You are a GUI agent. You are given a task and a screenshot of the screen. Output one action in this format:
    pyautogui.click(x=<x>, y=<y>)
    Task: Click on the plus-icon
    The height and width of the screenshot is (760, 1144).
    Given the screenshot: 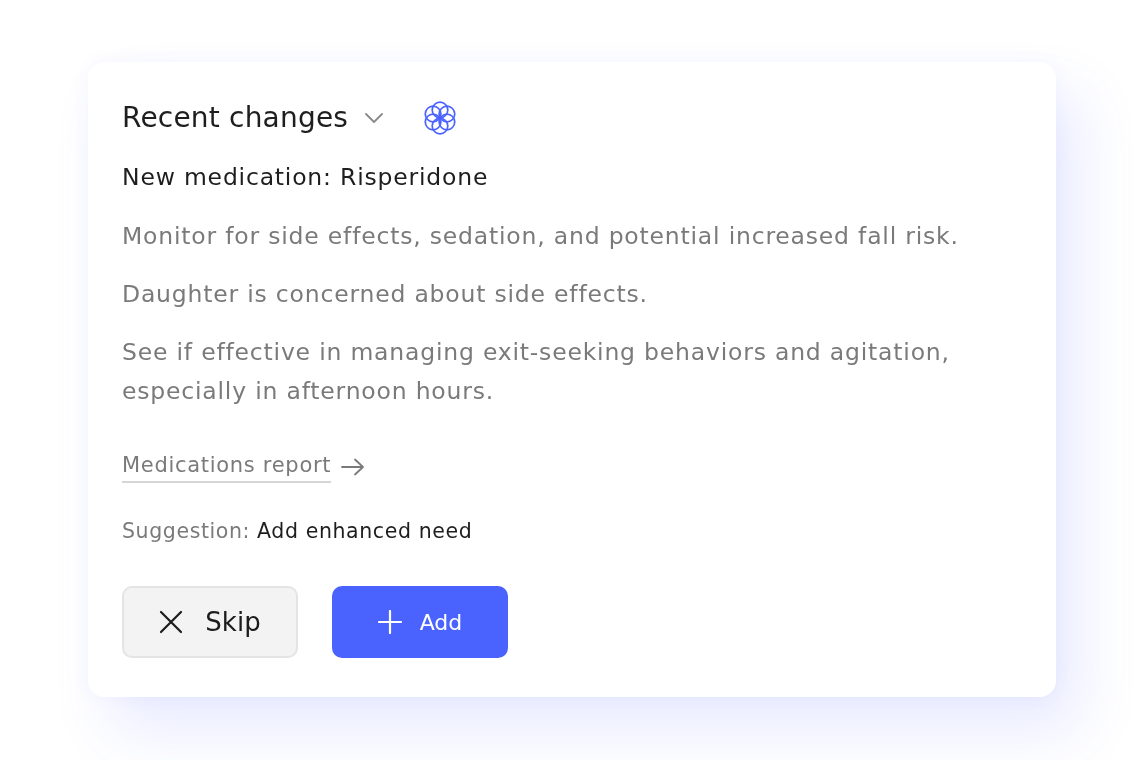 What is the action you would take?
    pyautogui.click(x=389, y=622)
    